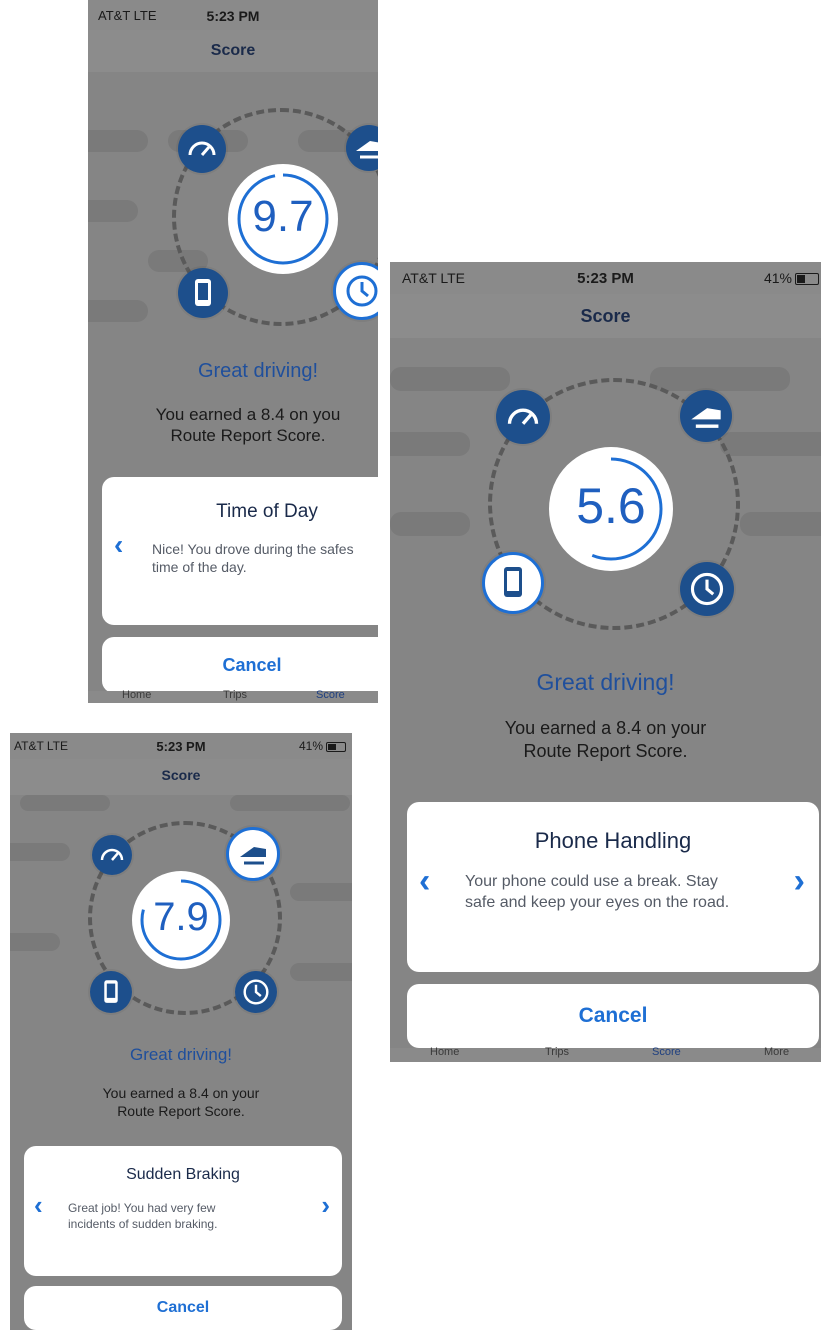 The width and height of the screenshot is (821, 1341). What do you see at coordinates (611, 506) in the screenshot?
I see `score-value: 5.6` at bounding box center [611, 506].